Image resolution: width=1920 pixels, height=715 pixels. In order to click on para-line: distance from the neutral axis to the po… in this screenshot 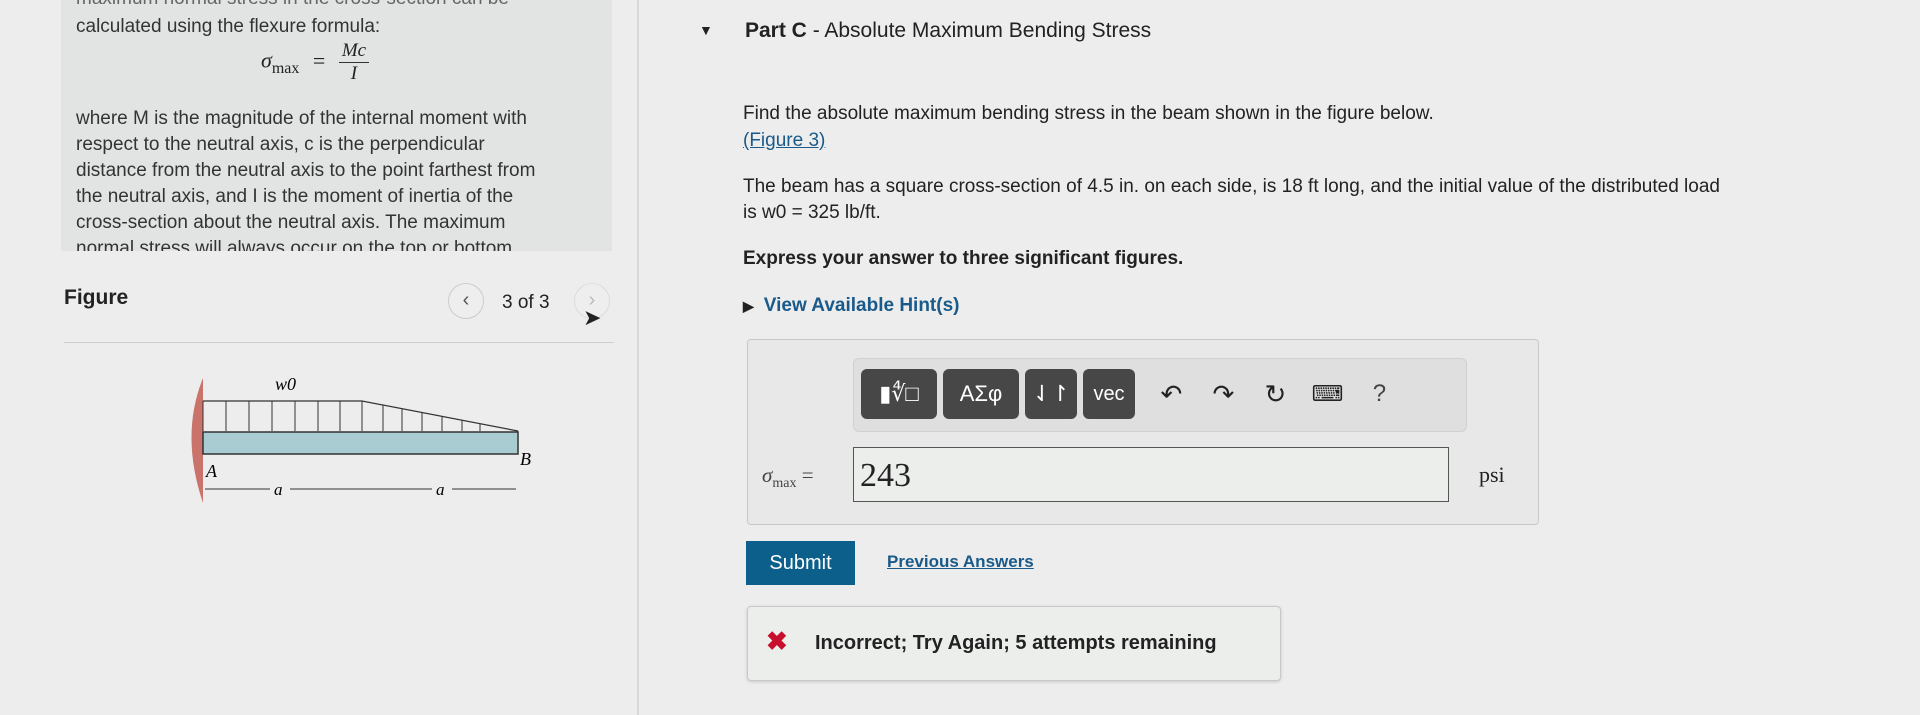, I will do `click(306, 170)`.